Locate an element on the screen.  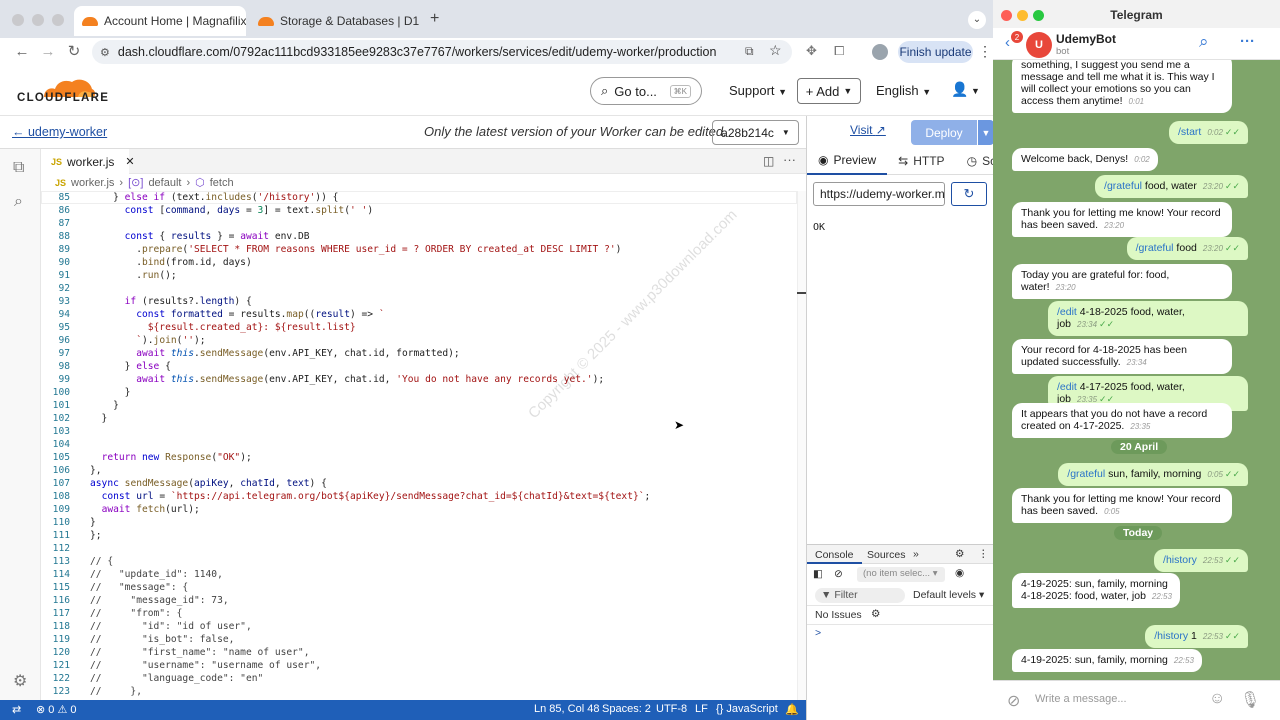
code-line: 123 // }, is located at coordinates (419, 691).